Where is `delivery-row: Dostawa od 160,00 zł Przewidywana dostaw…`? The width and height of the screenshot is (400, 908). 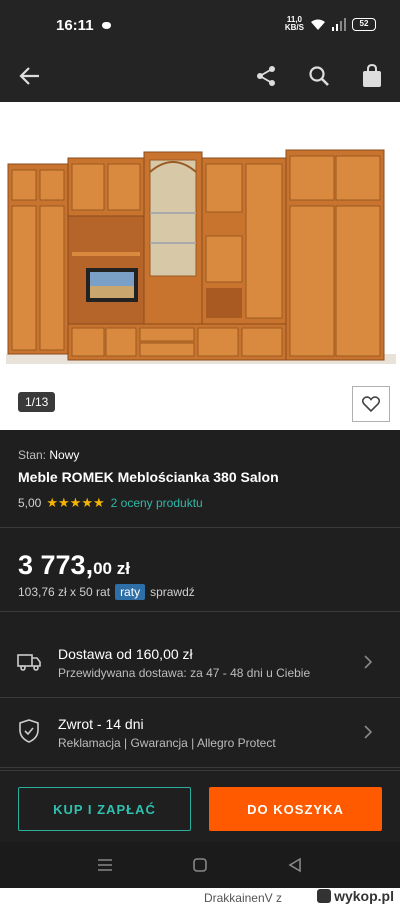 delivery-row: Dostawa od 160,00 zł Przewidywana dostaw… is located at coordinates (200, 663).